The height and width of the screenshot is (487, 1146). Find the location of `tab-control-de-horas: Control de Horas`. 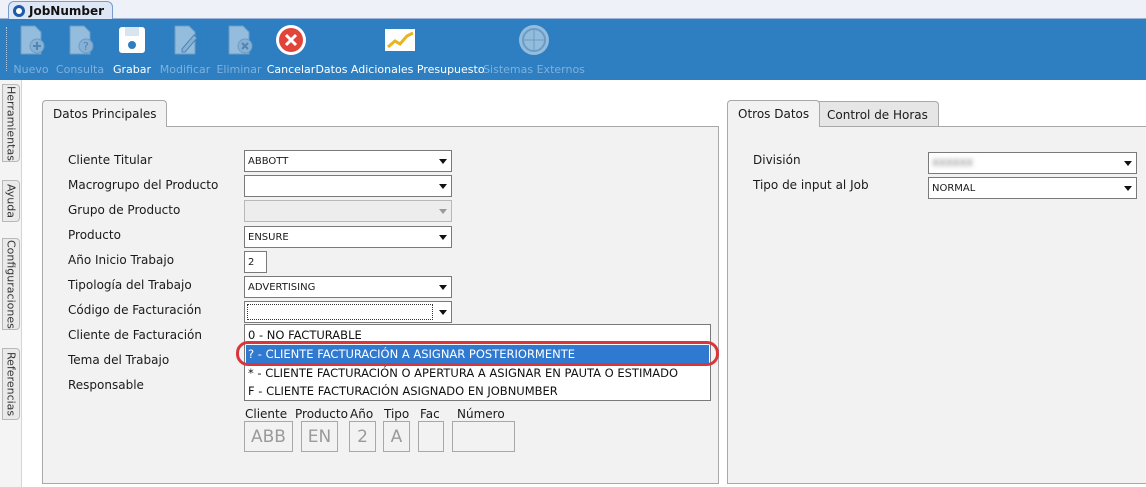

tab-control-de-horas: Control de Horas is located at coordinates (877, 114).